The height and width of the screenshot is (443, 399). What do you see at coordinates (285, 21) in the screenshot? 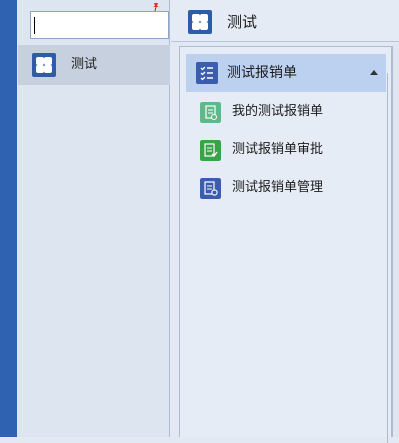
I see `page-header: 测试` at bounding box center [285, 21].